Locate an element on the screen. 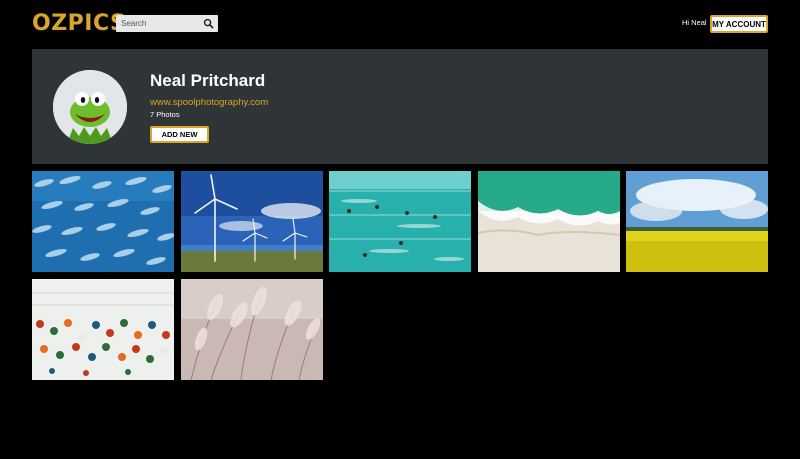 The height and width of the screenshot is (459, 800). top-nav: OZPICS Hi Neal MY ACCOUNT is located at coordinates (400, 24).